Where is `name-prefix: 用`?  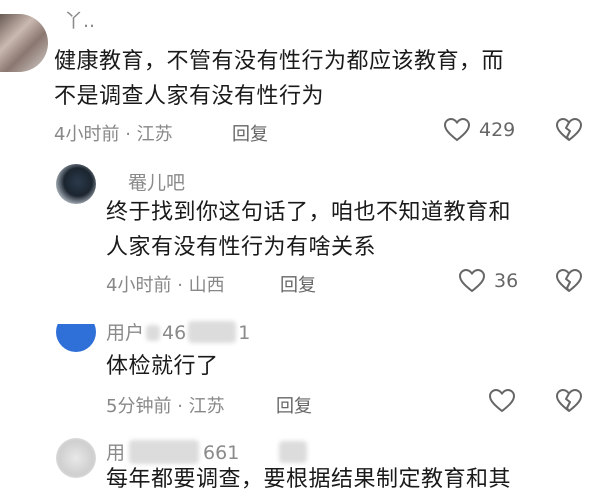 name-prefix: 用 is located at coordinates (116, 453).